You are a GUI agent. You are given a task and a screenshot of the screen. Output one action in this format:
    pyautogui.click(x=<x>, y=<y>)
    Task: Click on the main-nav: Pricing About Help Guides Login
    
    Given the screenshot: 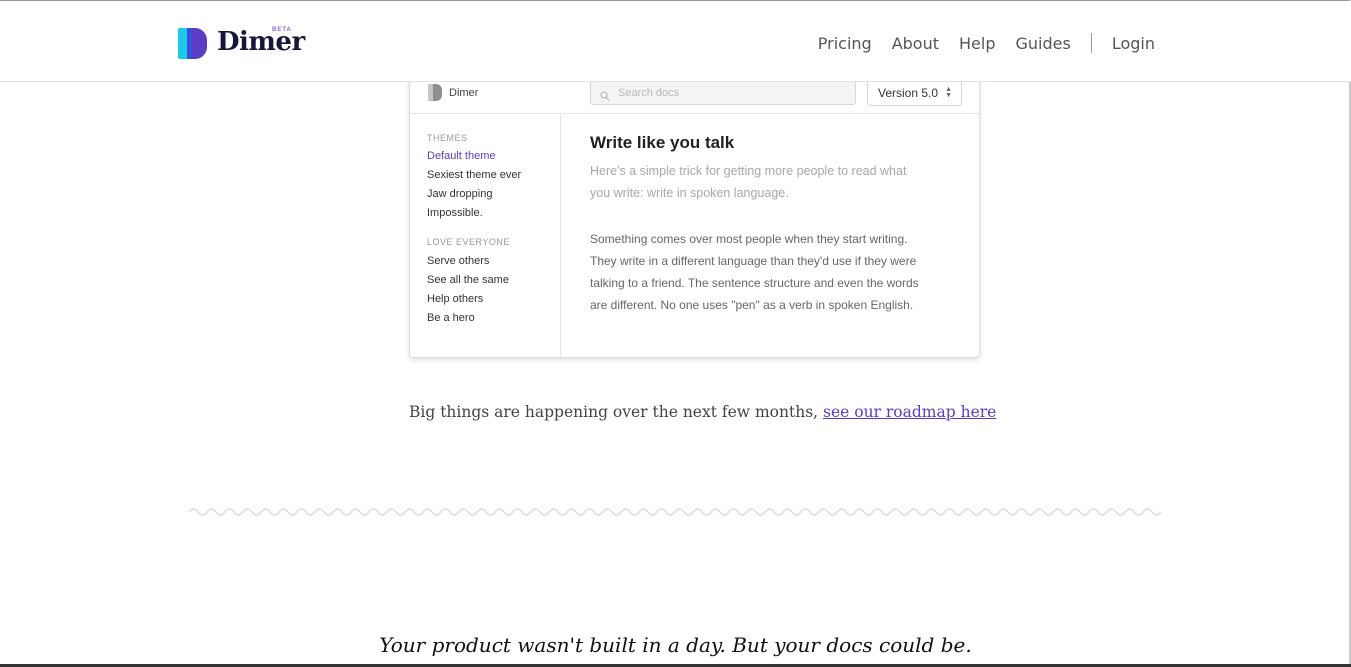 What is the action you would take?
    pyautogui.click(x=976, y=43)
    